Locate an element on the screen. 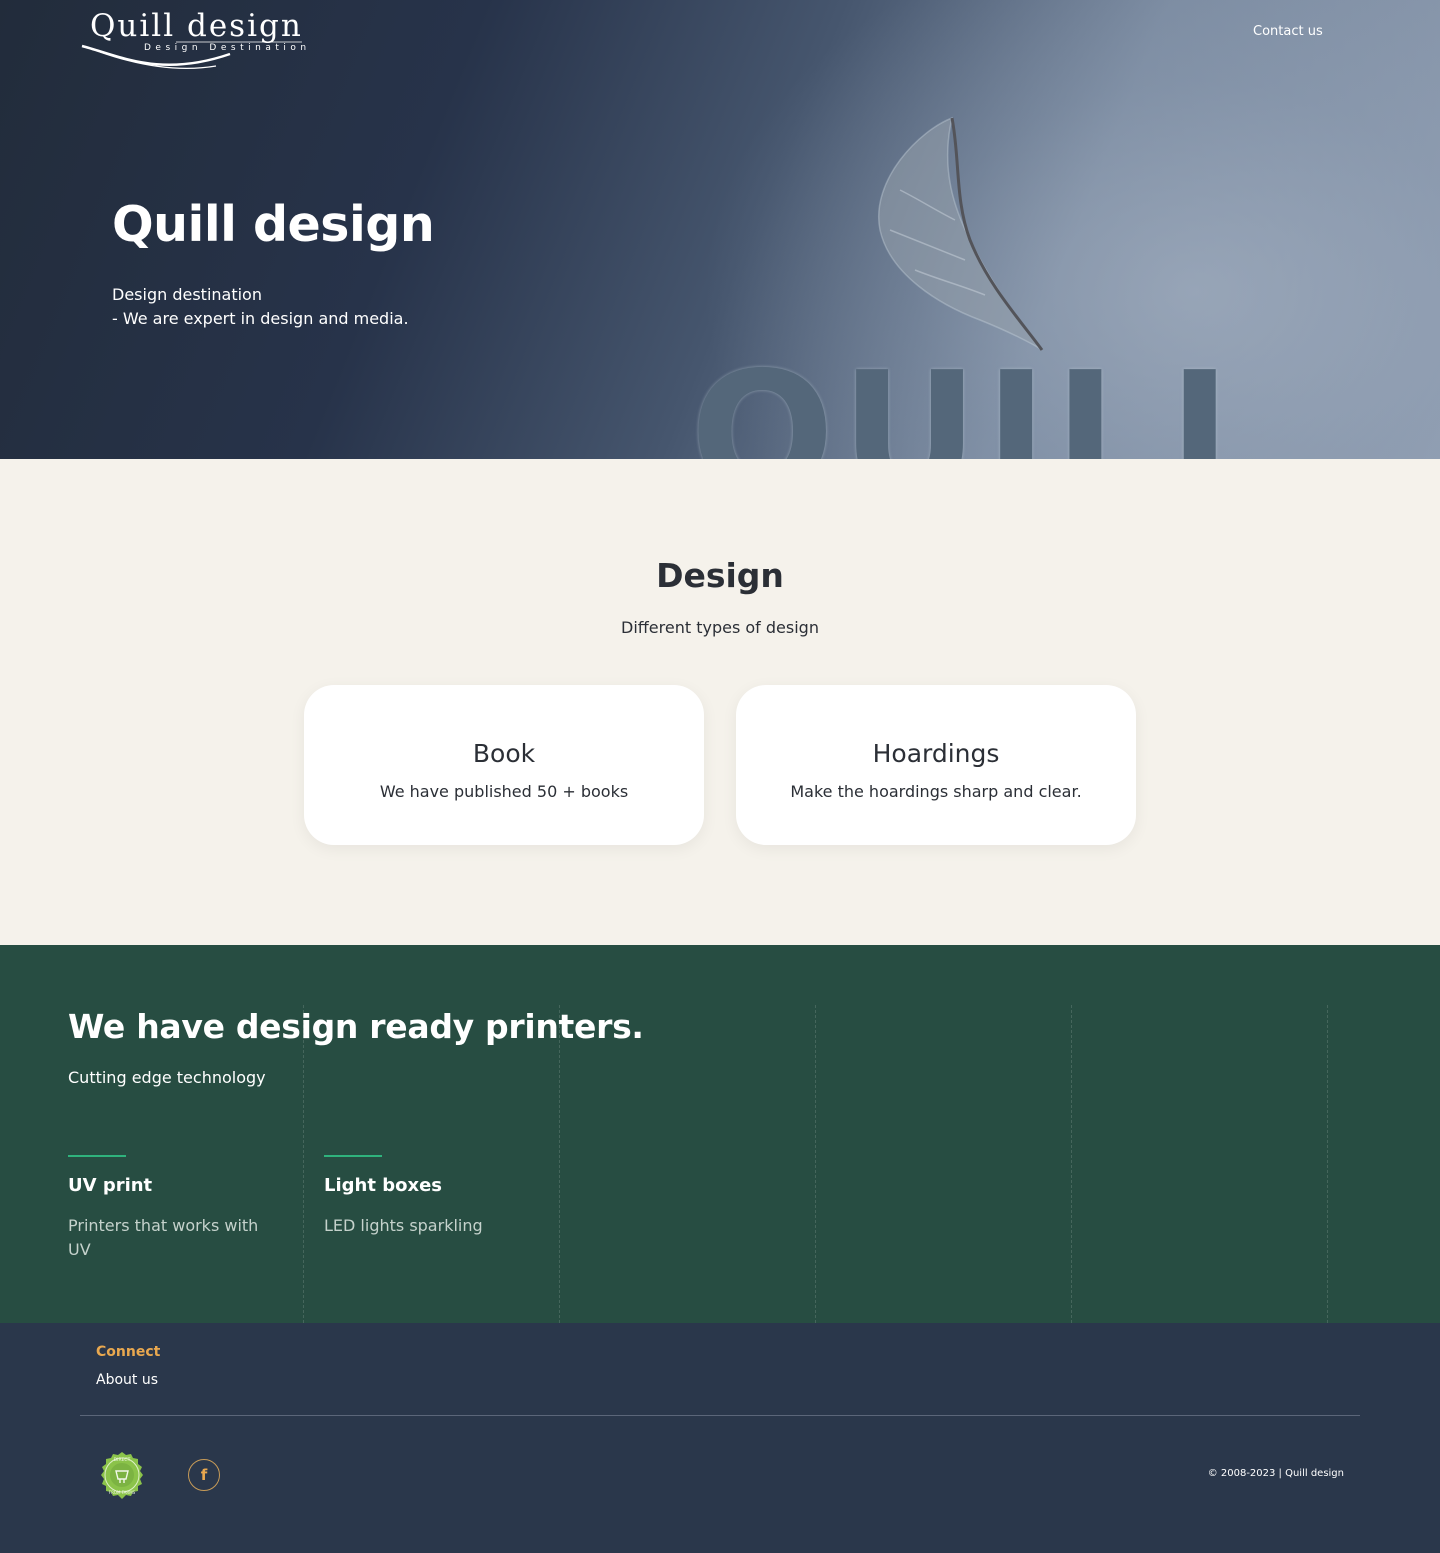 The height and width of the screenshot is (1553, 1440). card-text: We have published 50 + books is located at coordinates (504, 791).